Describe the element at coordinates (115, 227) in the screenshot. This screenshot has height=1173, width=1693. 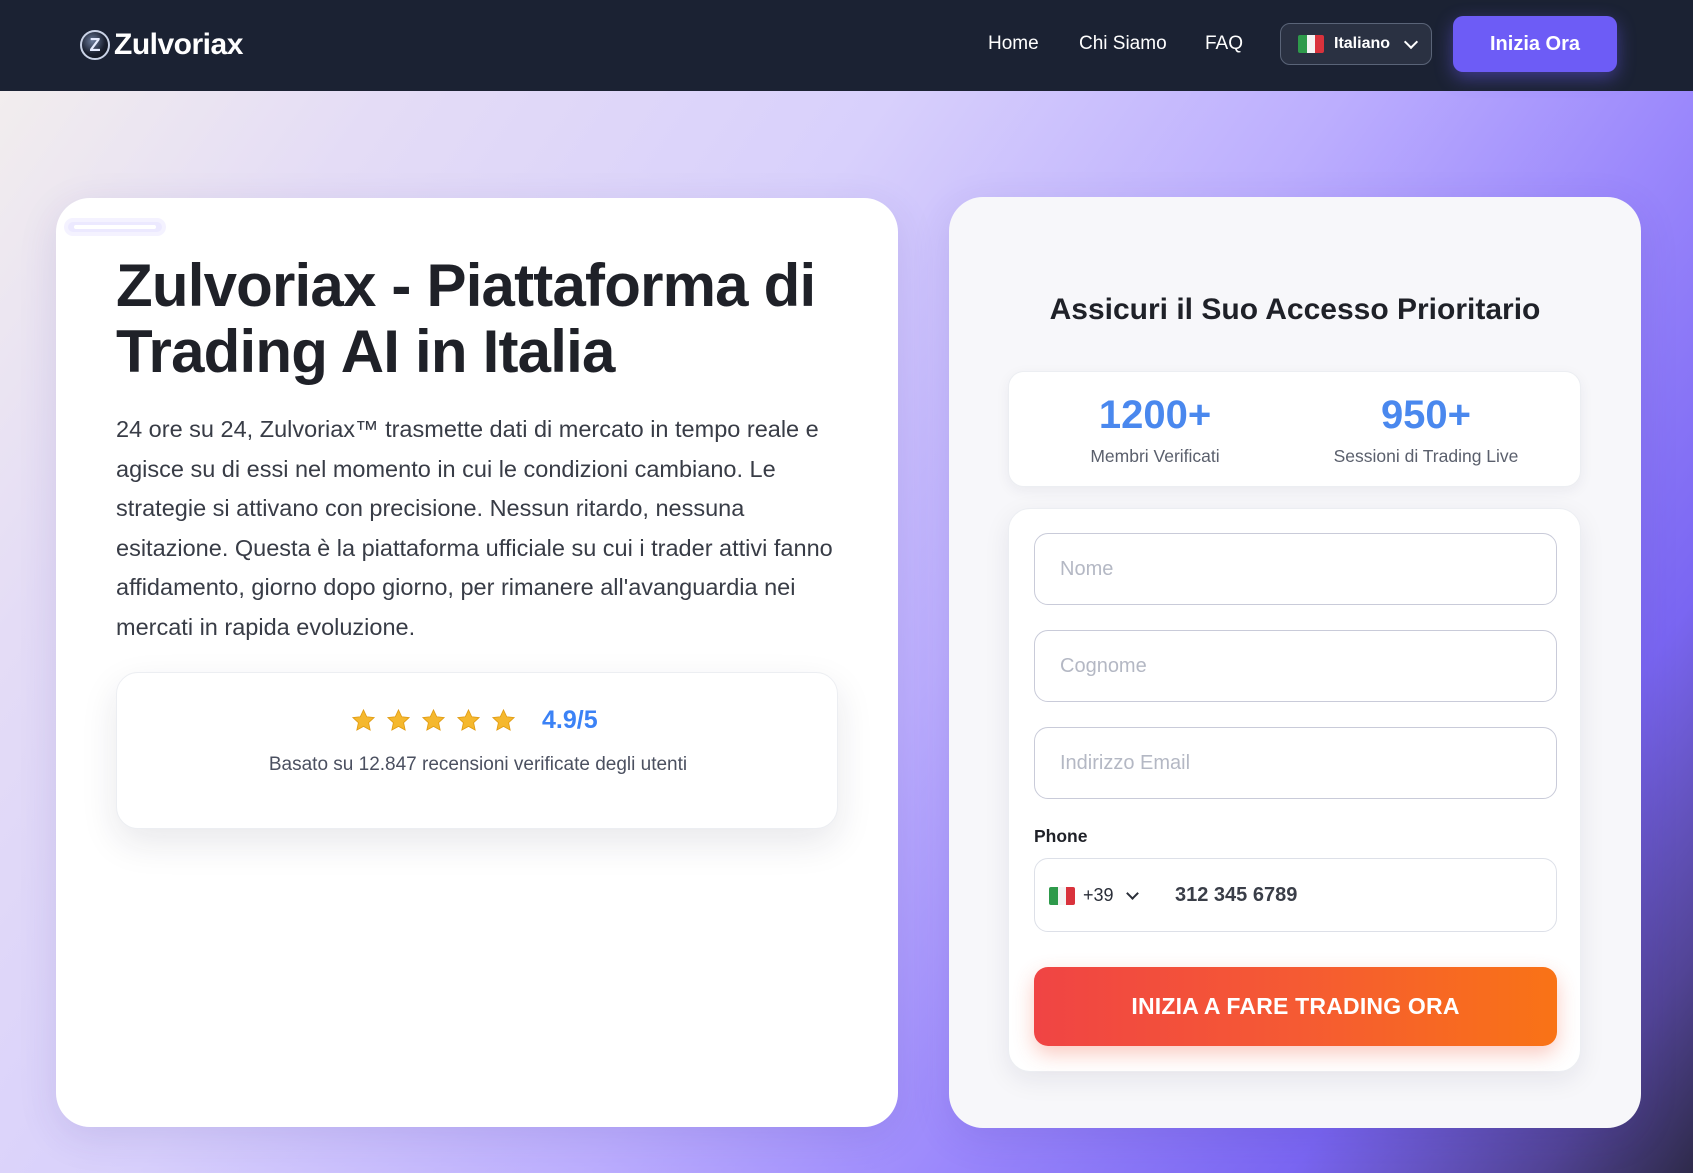
I see `decorative-pill` at that location.